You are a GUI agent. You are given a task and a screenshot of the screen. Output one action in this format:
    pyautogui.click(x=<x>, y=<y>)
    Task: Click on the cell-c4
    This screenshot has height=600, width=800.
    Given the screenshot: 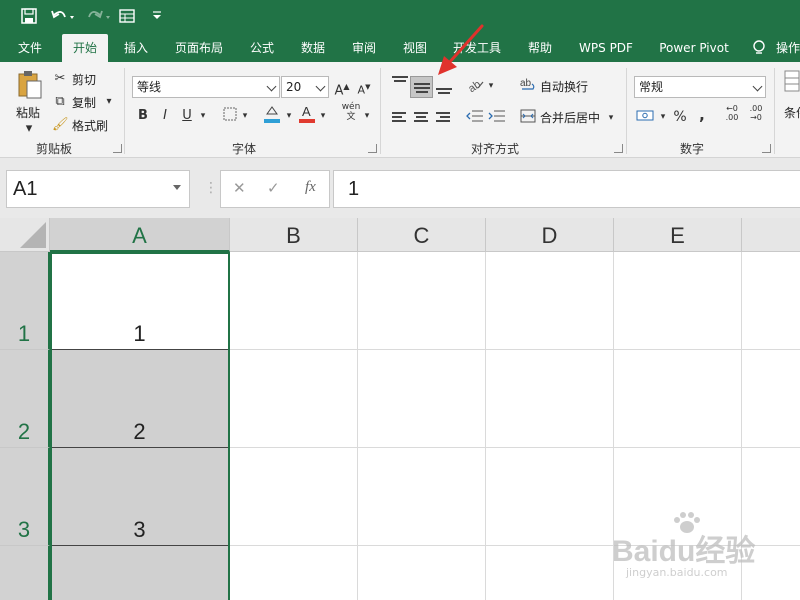 What is the action you would take?
    pyautogui.click(x=422, y=573)
    